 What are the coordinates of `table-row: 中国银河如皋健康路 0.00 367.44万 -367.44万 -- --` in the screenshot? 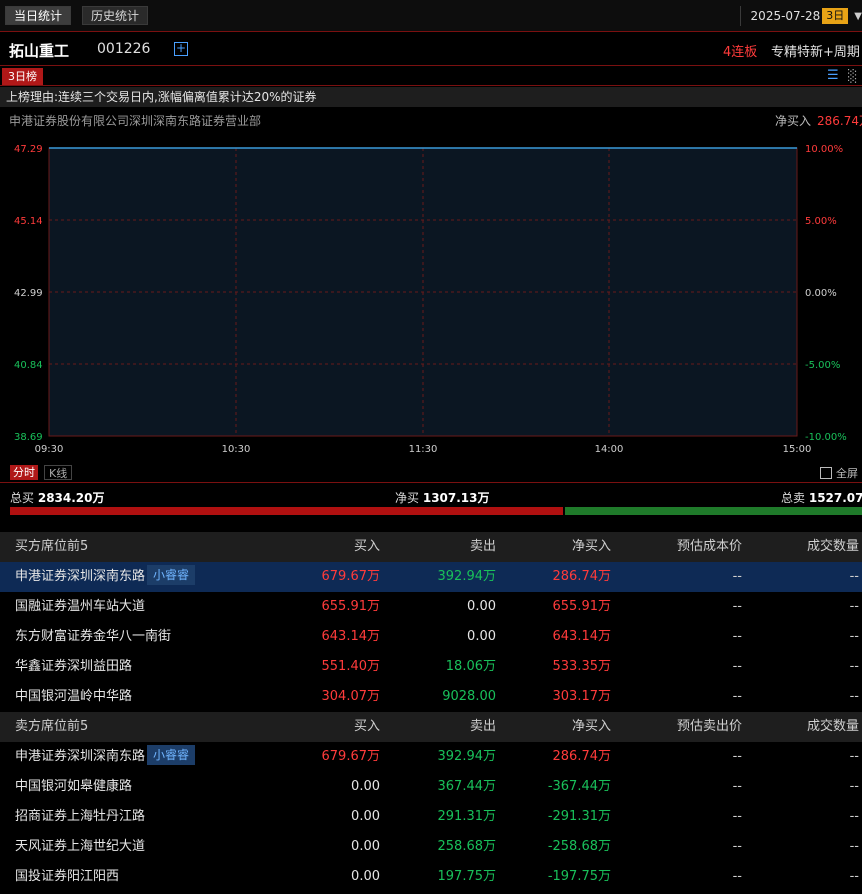 It's located at (431, 787).